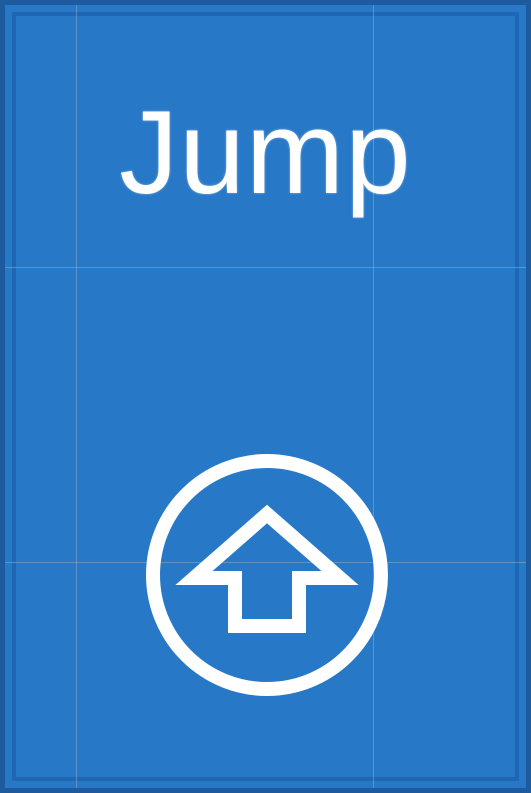 The image size is (531, 793). I want to click on arrow-up-circle-icon, so click(267, 575).